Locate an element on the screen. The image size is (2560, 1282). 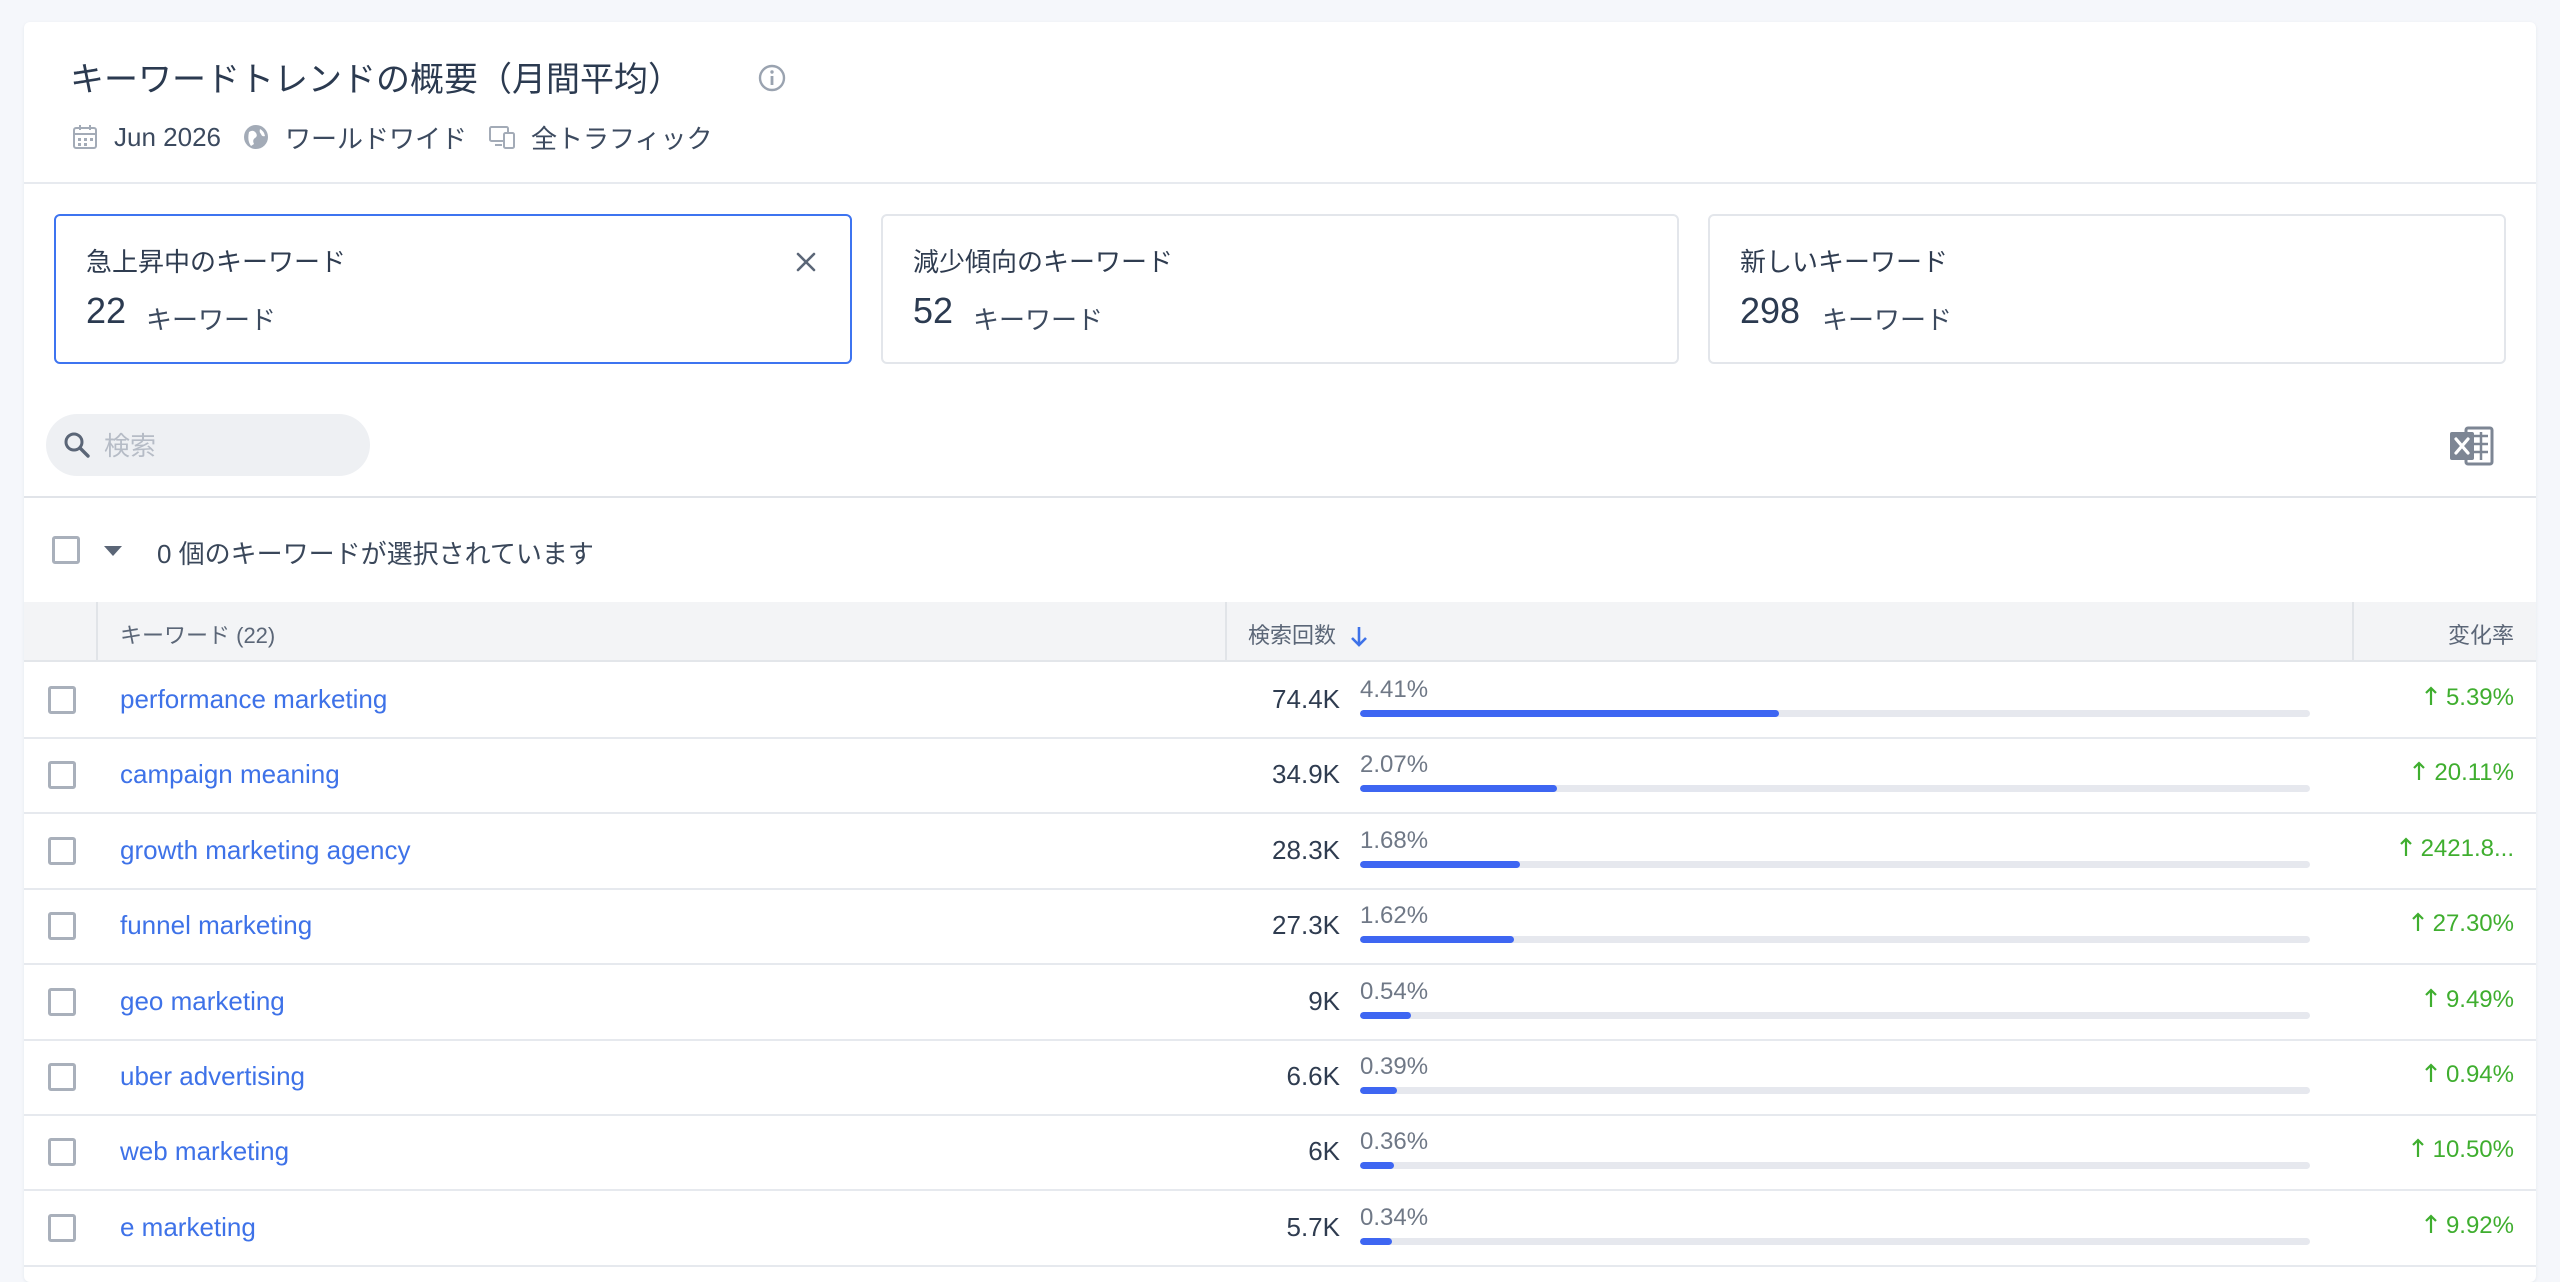
change-rate: 9.92% is located at coordinates (2469, 1226).